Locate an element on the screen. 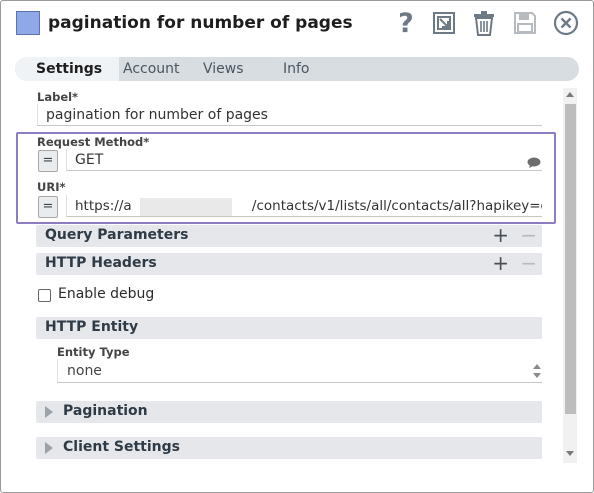 This screenshot has width=594, height=493. tab-info: Info is located at coordinates (296, 69).